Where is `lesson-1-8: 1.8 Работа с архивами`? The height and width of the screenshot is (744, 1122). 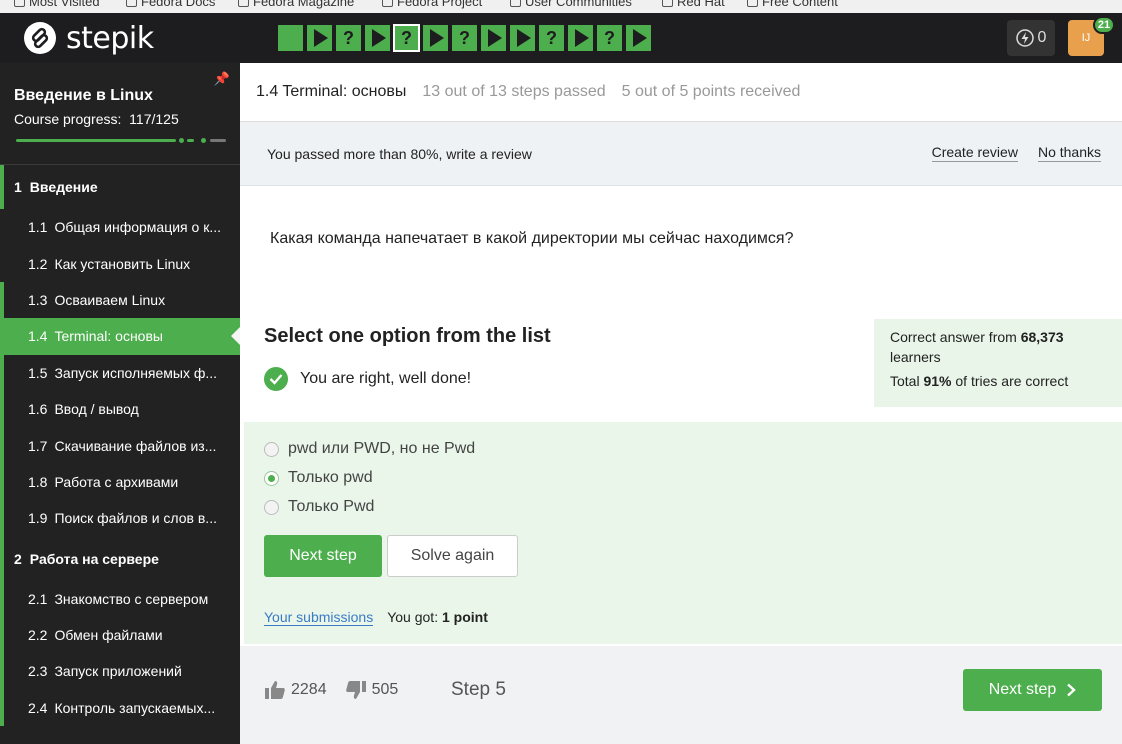
lesson-1-8: 1.8 Работа с архивами is located at coordinates (120, 482).